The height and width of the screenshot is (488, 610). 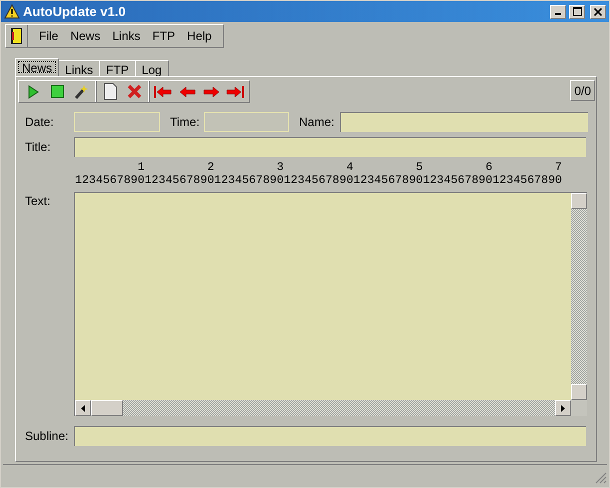 I want to click on door-icon, so click(x=16, y=36).